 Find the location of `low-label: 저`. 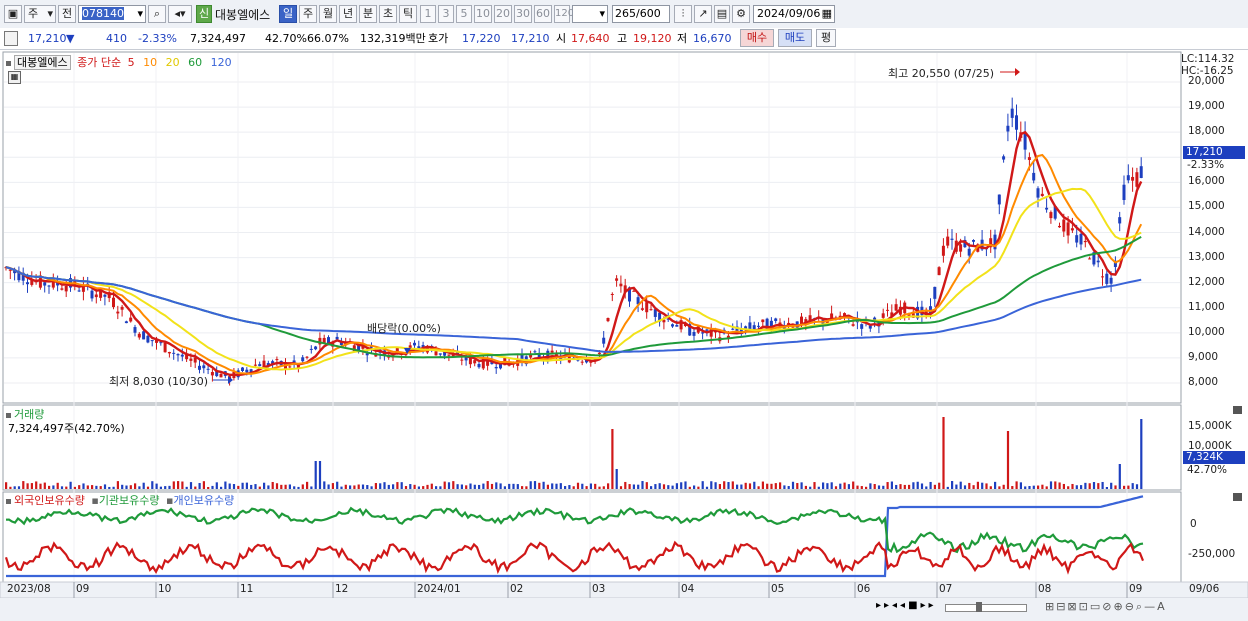

low-label: 저 is located at coordinates (682, 38).